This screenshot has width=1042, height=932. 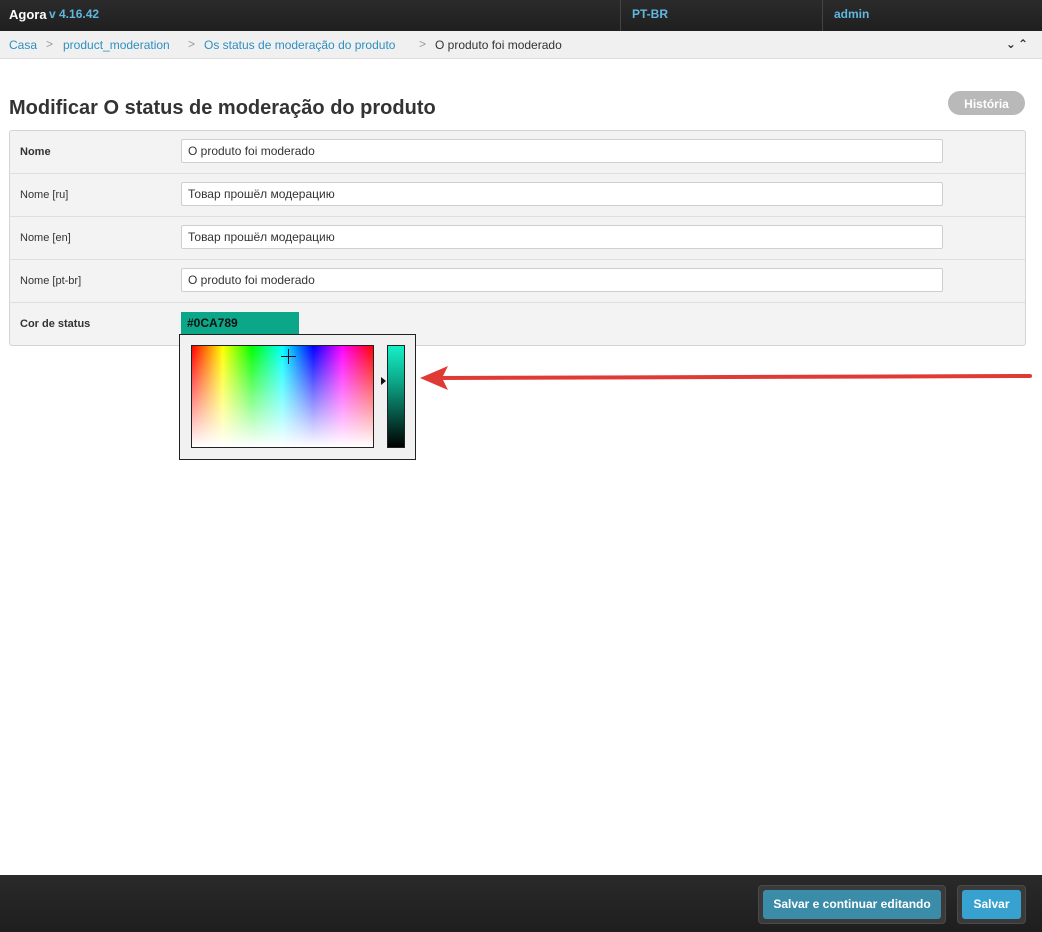 What do you see at coordinates (521, 903) in the screenshot?
I see `footer-action-bar: Salvar e continuar editando Salvar` at bounding box center [521, 903].